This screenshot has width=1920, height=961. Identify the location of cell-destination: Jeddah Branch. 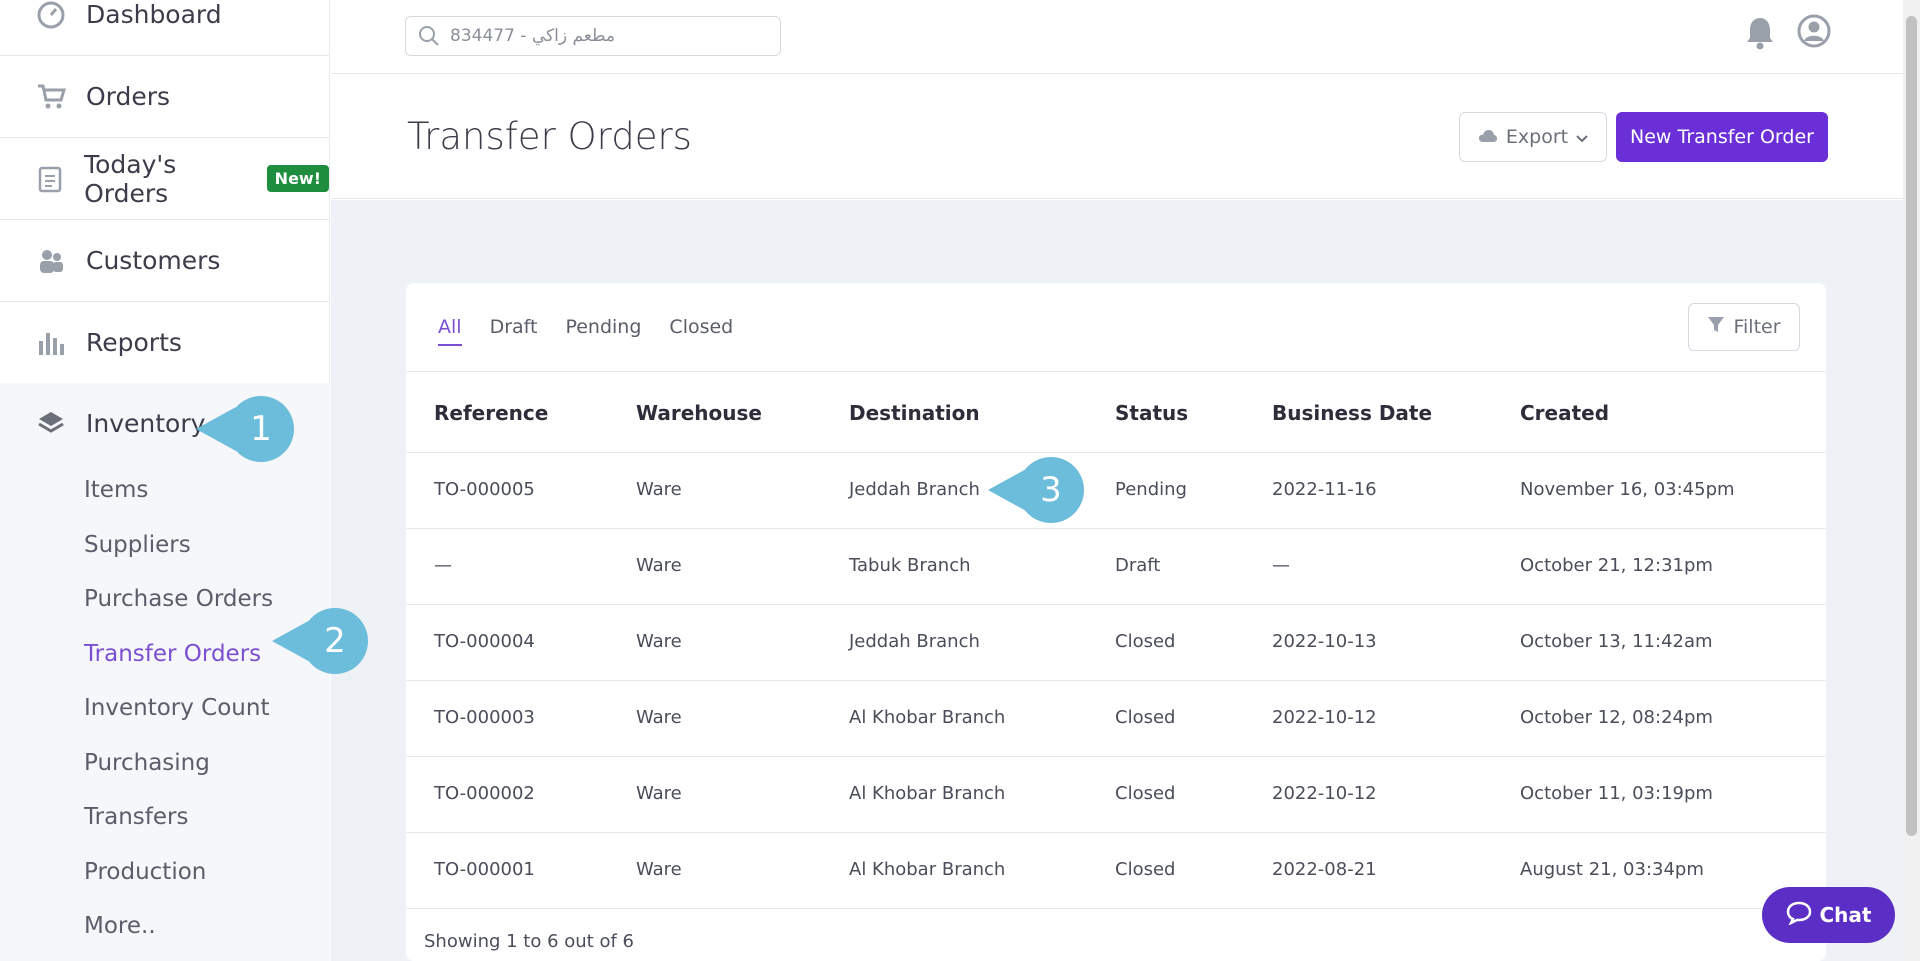
(914, 641).